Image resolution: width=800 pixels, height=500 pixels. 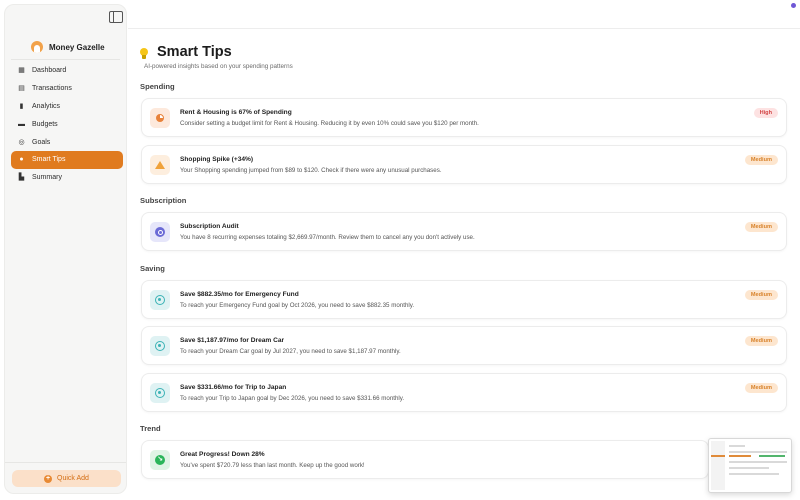 What do you see at coordinates (160, 165) in the screenshot?
I see `warning-icon` at bounding box center [160, 165].